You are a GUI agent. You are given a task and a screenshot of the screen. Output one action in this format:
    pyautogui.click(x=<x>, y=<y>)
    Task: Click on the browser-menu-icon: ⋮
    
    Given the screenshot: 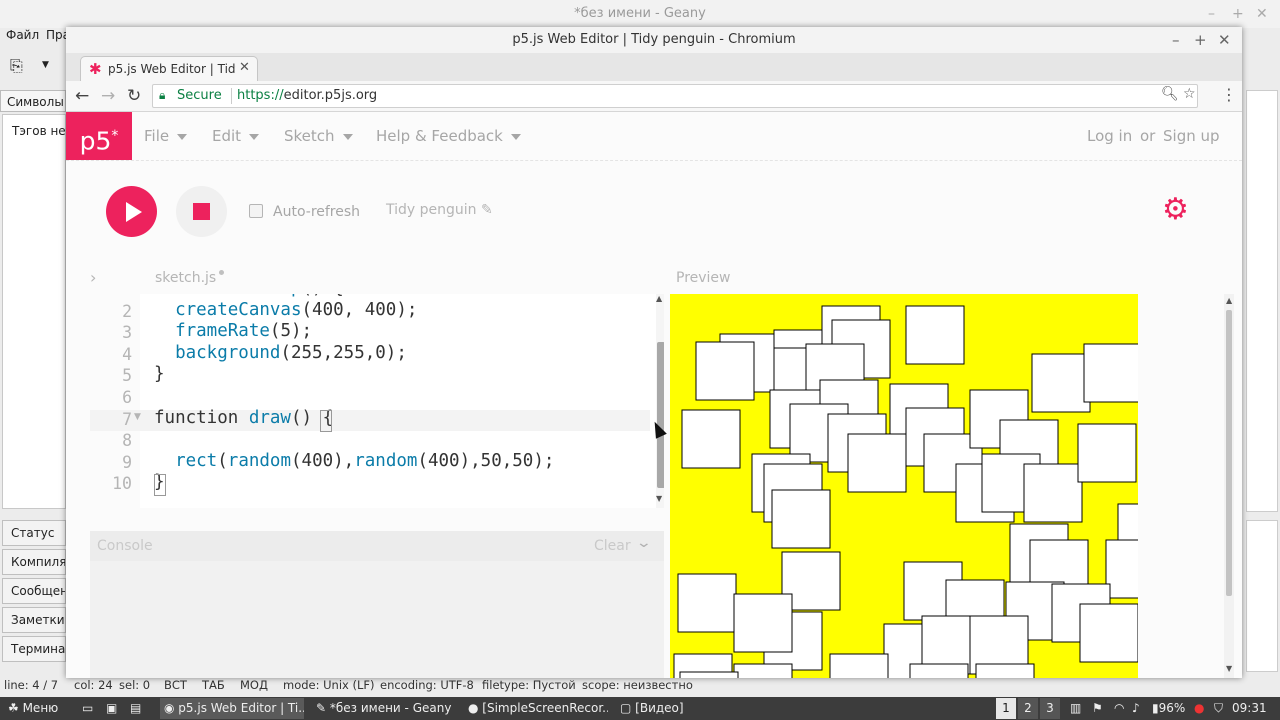 What is the action you would take?
    pyautogui.click(x=1229, y=94)
    